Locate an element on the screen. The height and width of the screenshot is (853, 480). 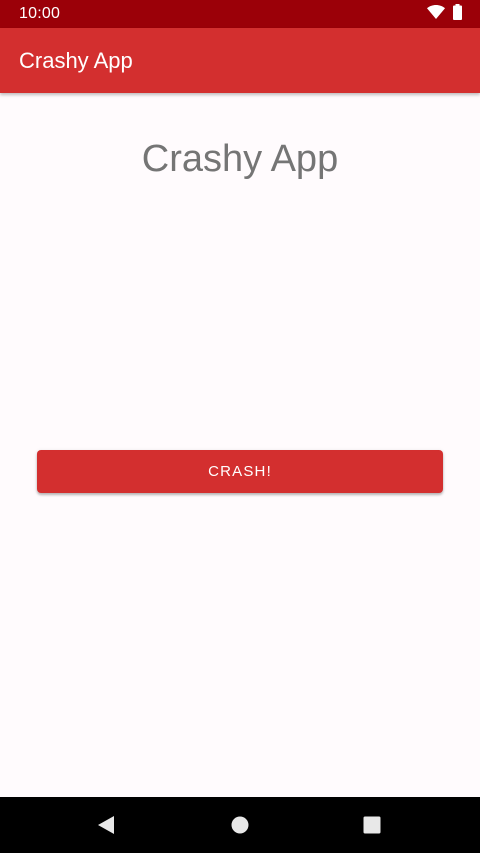
back-icon is located at coordinates (106, 825).